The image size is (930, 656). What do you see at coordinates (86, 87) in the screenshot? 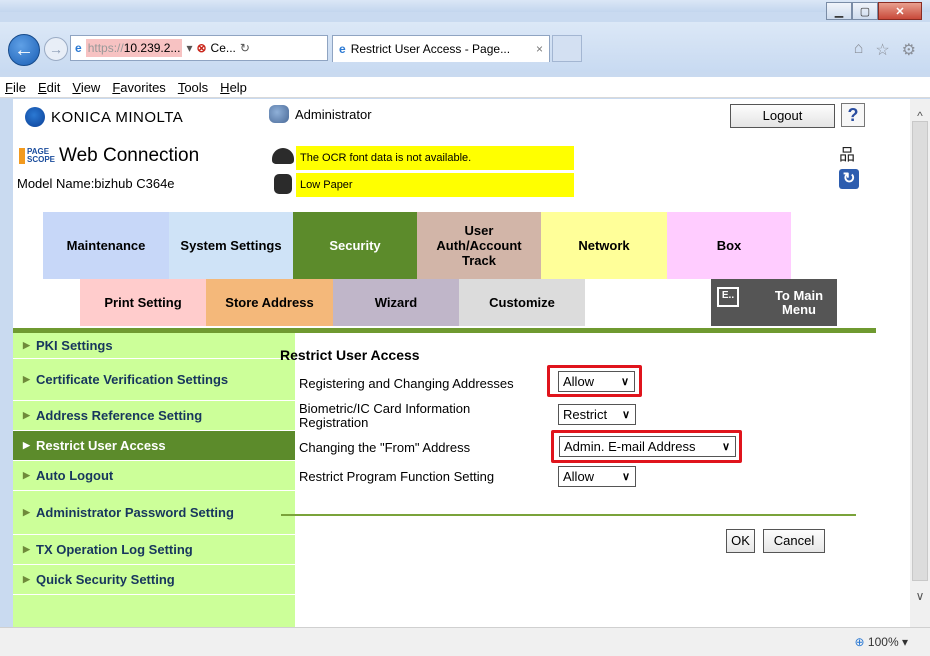
I see `menu-view: View` at bounding box center [86, 87].